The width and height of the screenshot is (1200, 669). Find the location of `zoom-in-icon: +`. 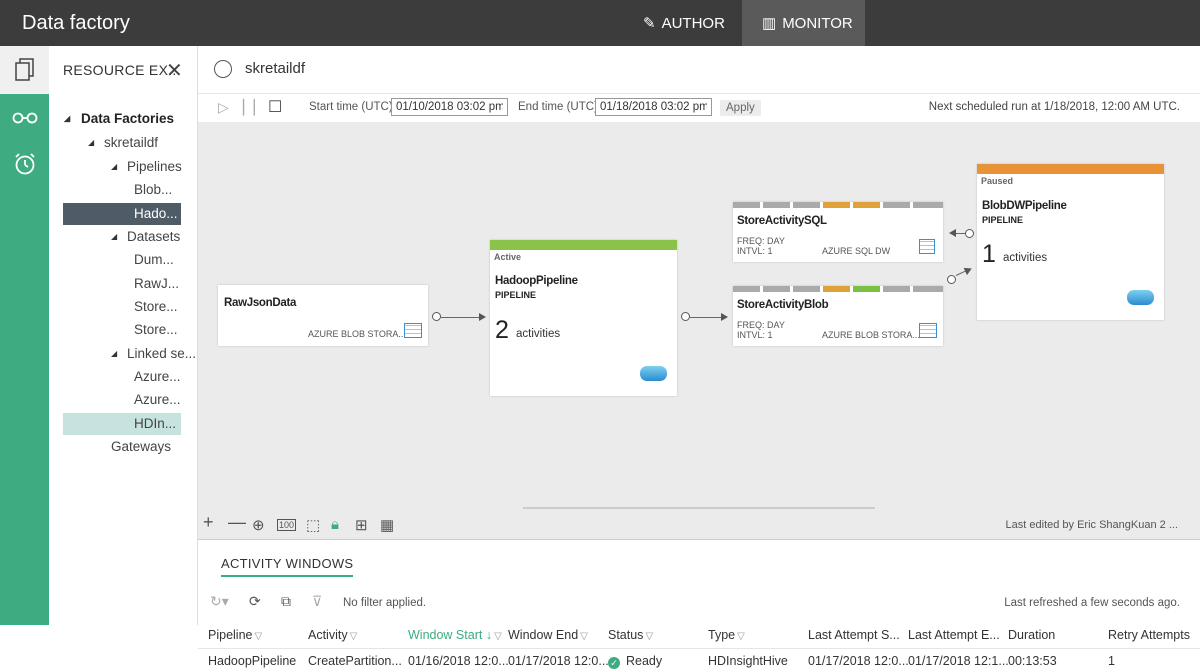

zoom-in-icon: + is located at coordinates (208, 522).